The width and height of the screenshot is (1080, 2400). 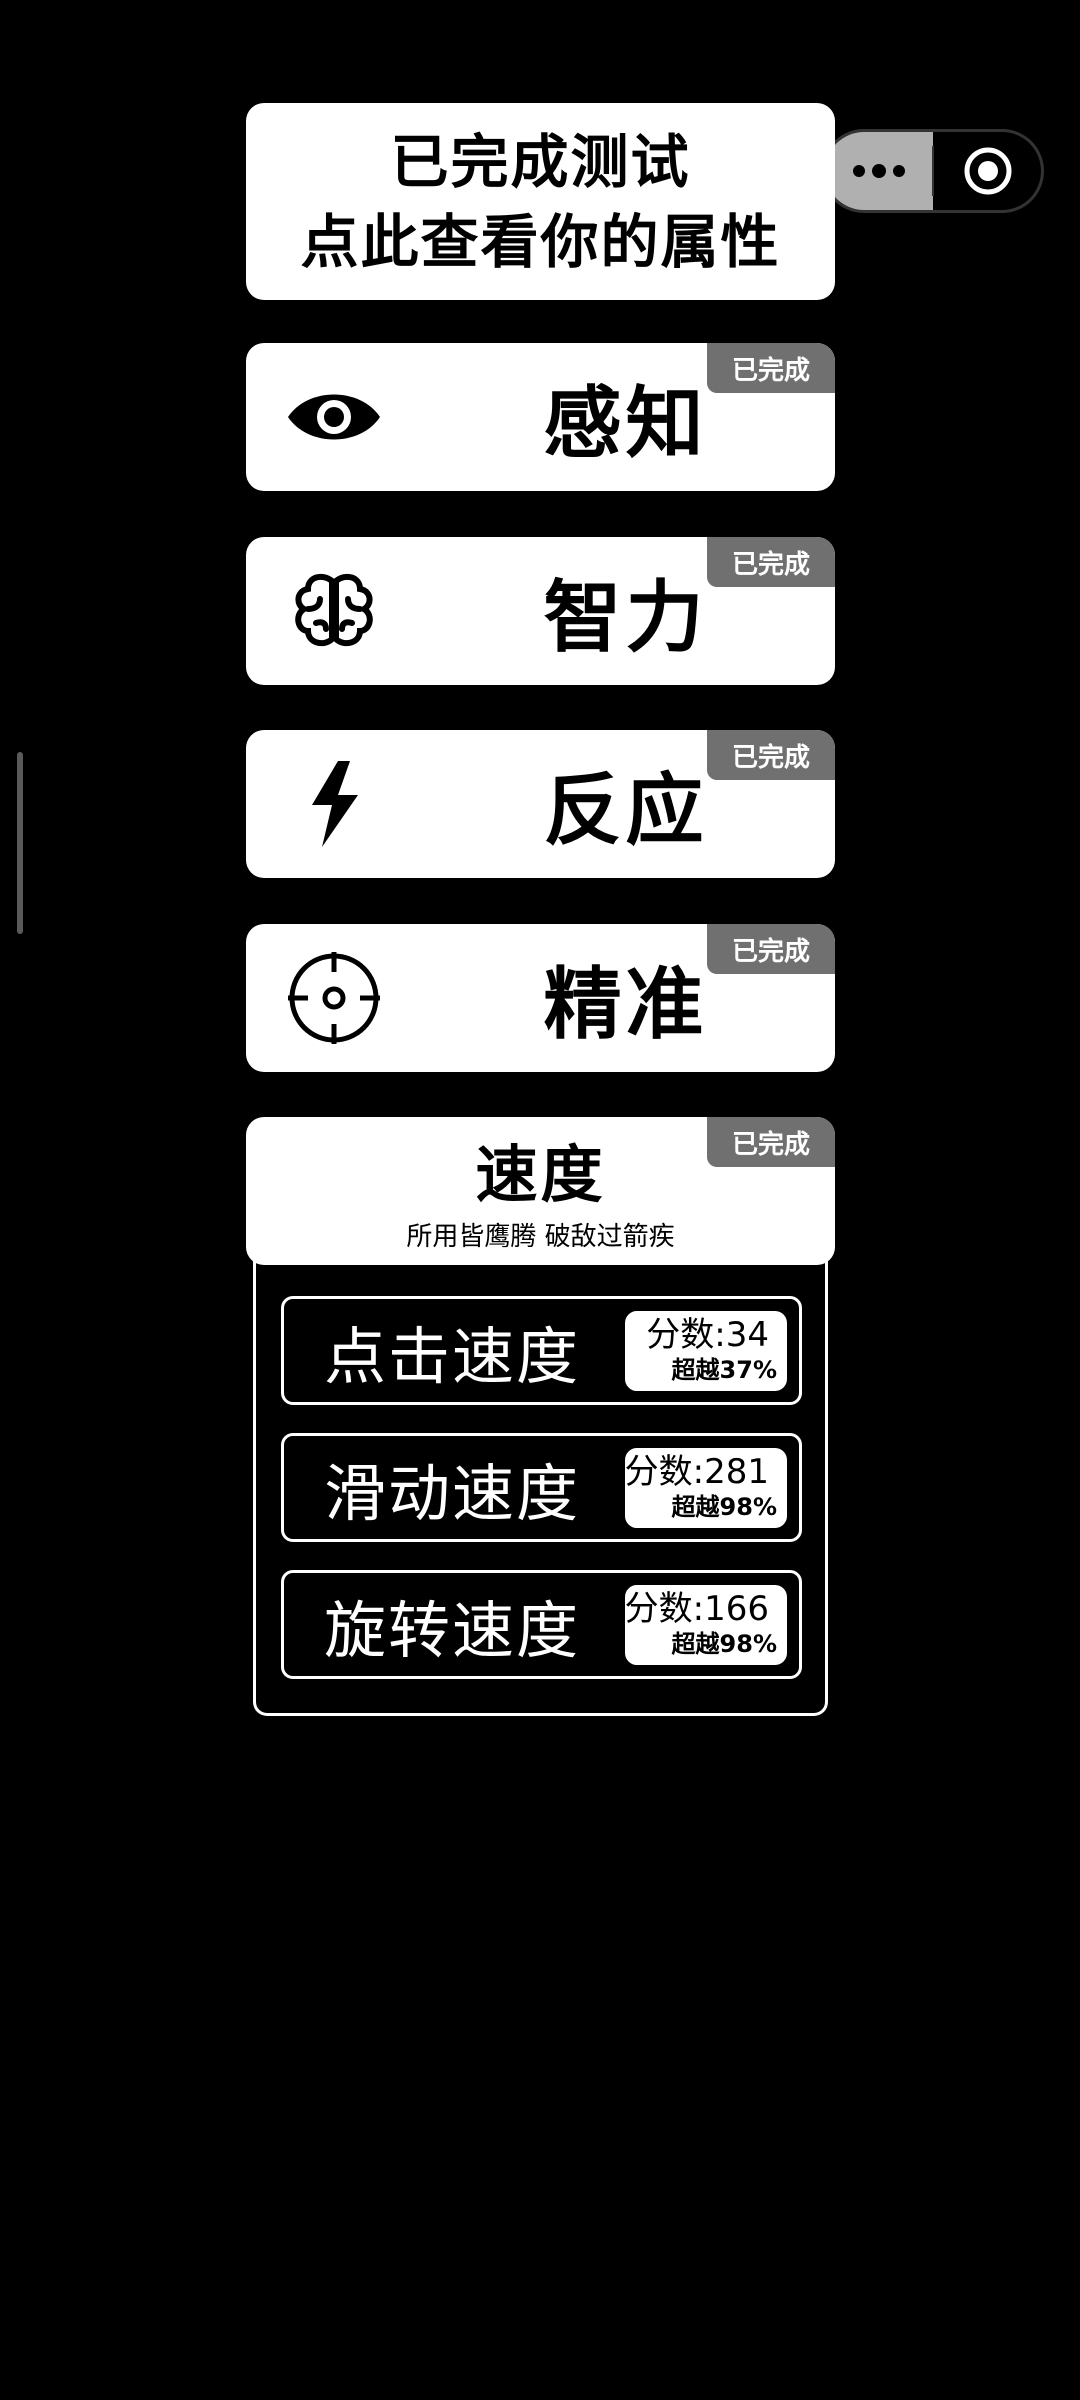 What do you see at coordinates (540, 611) in the screenshot?
I see `attribute-card-intelligence: 智力 已完成` at bounding box center [540, 611].